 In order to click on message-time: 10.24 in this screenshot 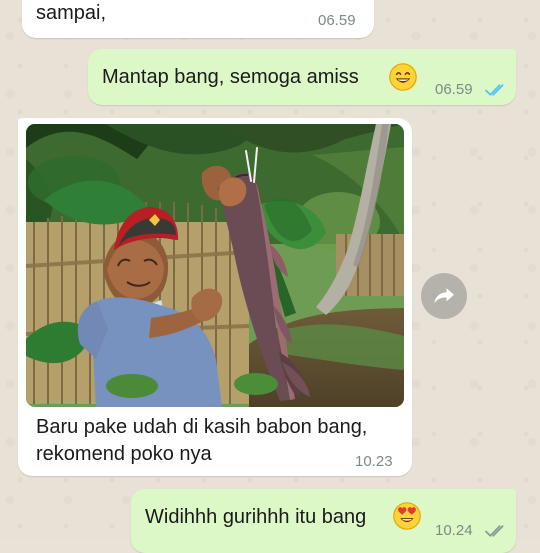, I will do `click(454, 530)`.